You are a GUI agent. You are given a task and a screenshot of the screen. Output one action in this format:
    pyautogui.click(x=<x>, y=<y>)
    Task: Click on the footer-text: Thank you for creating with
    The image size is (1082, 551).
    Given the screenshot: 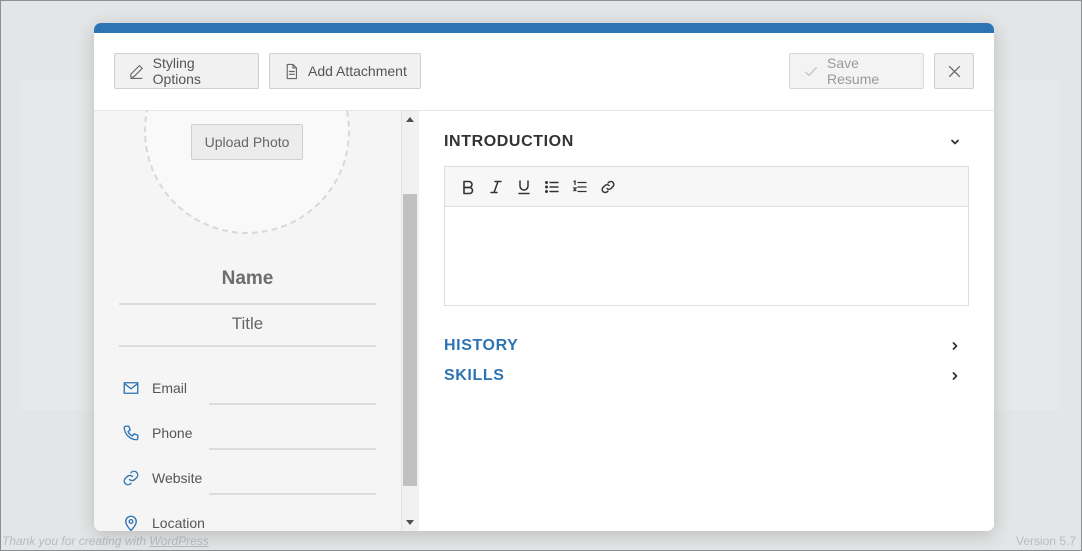 What is the action you would take?
    pyautogui.click(x=76, y=541)
    